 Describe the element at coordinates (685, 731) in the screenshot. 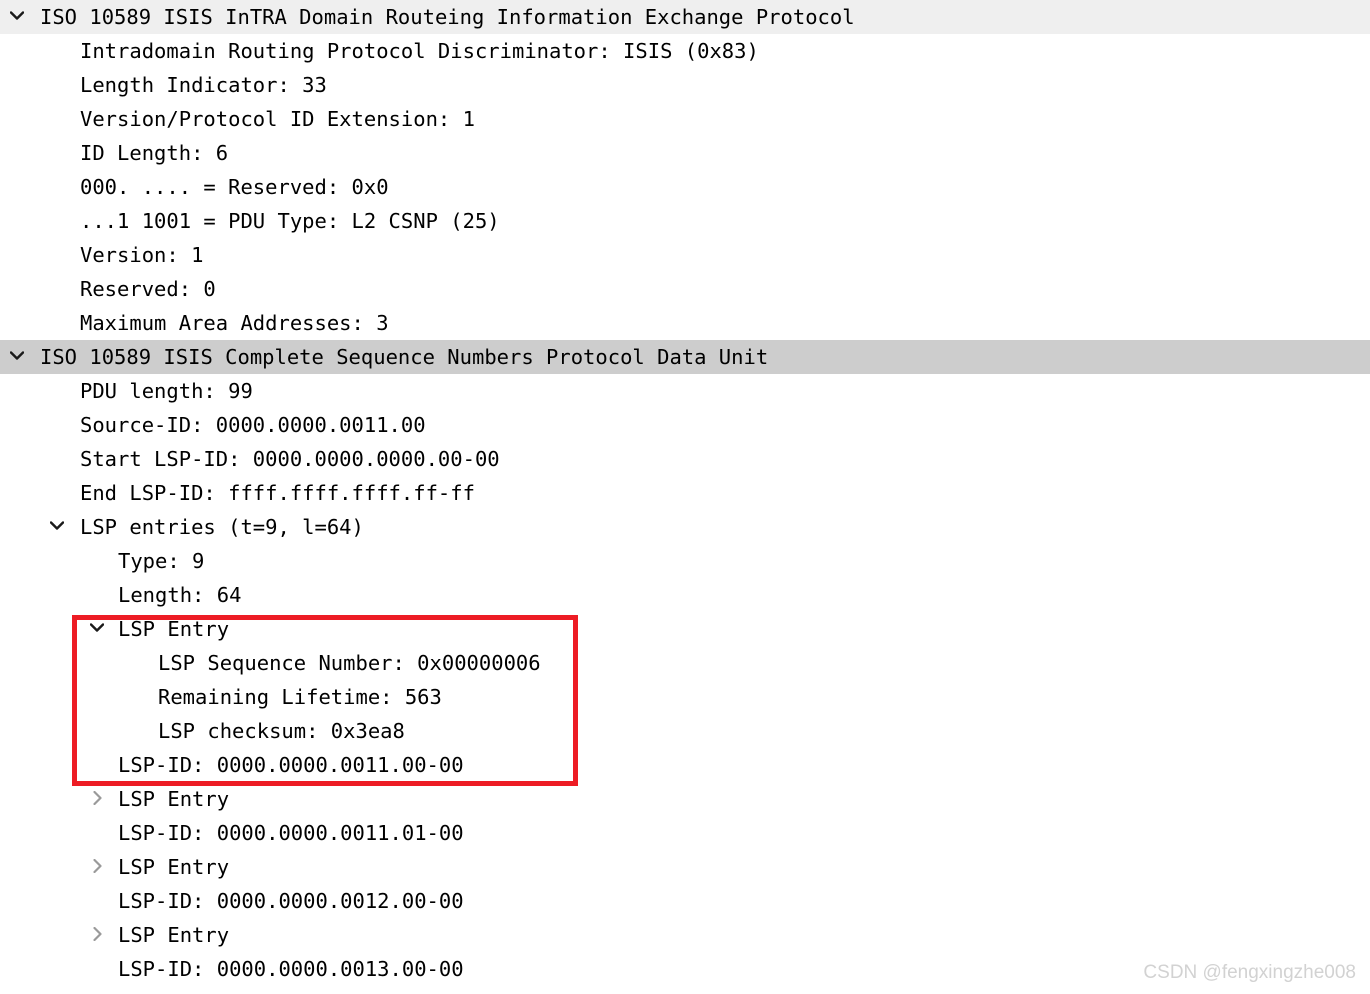

I see `tree-item-lsp-checksum: LSP checksum: 0x3ea8` at that location.